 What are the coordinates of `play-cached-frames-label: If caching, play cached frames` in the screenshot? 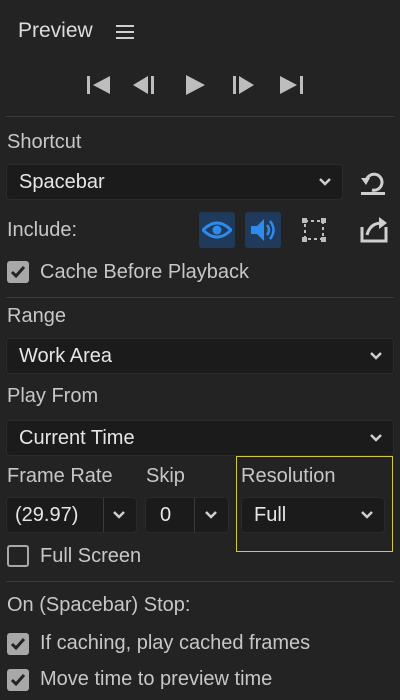 It's located at (175, 643).